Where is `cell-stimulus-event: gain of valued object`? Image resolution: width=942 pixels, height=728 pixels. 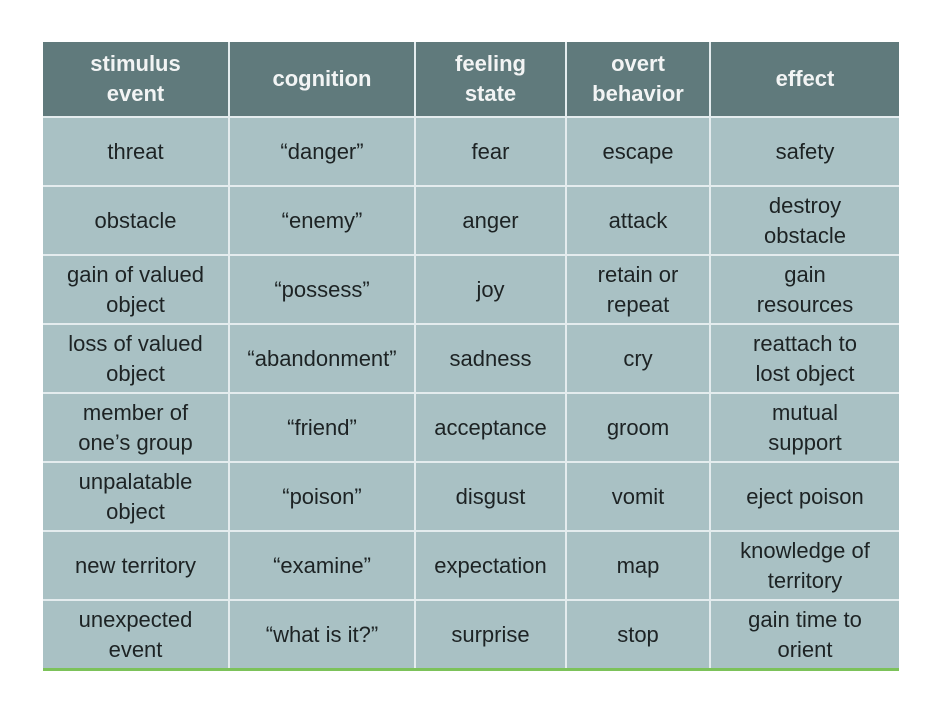 cell-stimulus-event: gain of valued object is located at coordinates (136, 289).